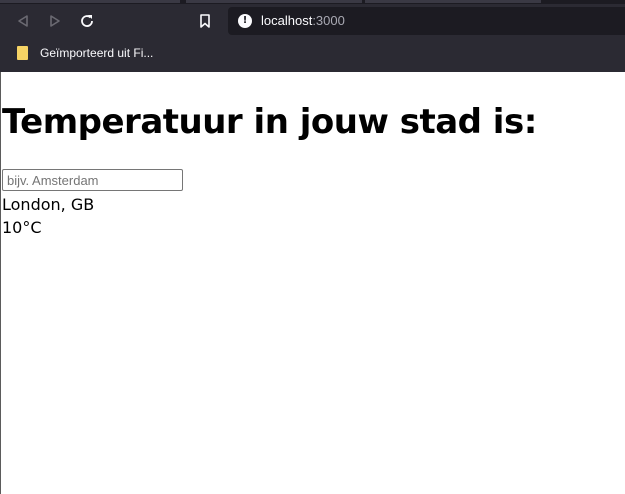 The width and height of the screenshot is (625, 494). I want to click on navigation-toolbar: ! localhost:3000, so click(312, 21).